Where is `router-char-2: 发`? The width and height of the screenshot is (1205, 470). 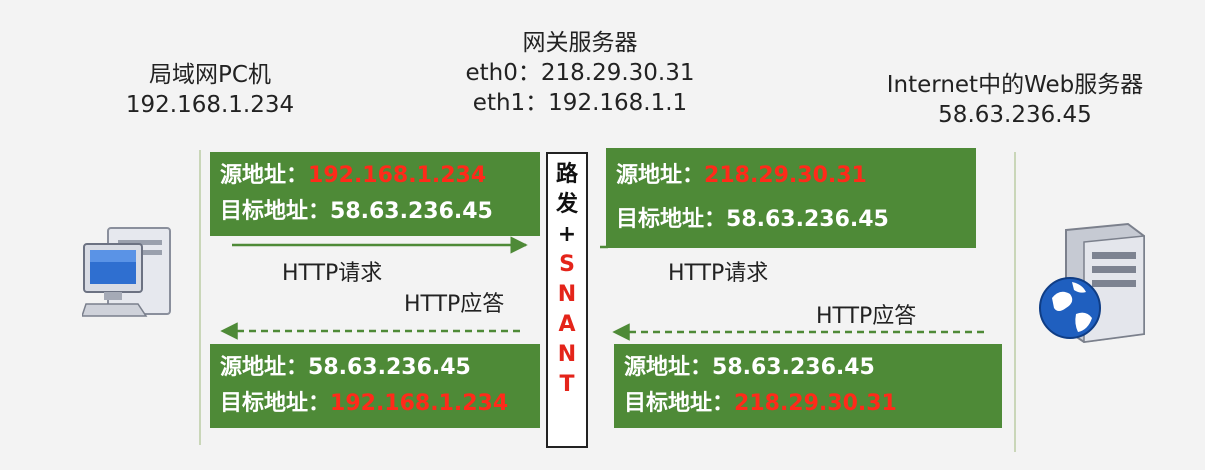
router-char-2: 发 is located at coordinates (566, 204).